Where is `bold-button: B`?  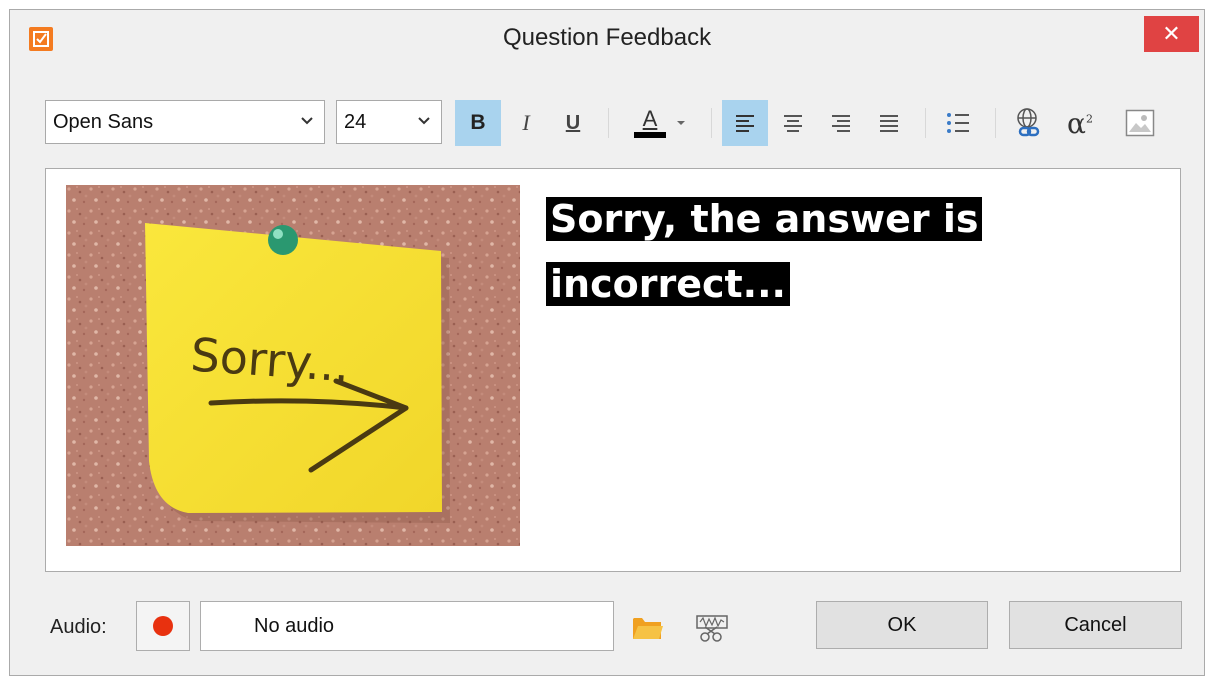 bold-button: B is located at coordinates (478, 123).